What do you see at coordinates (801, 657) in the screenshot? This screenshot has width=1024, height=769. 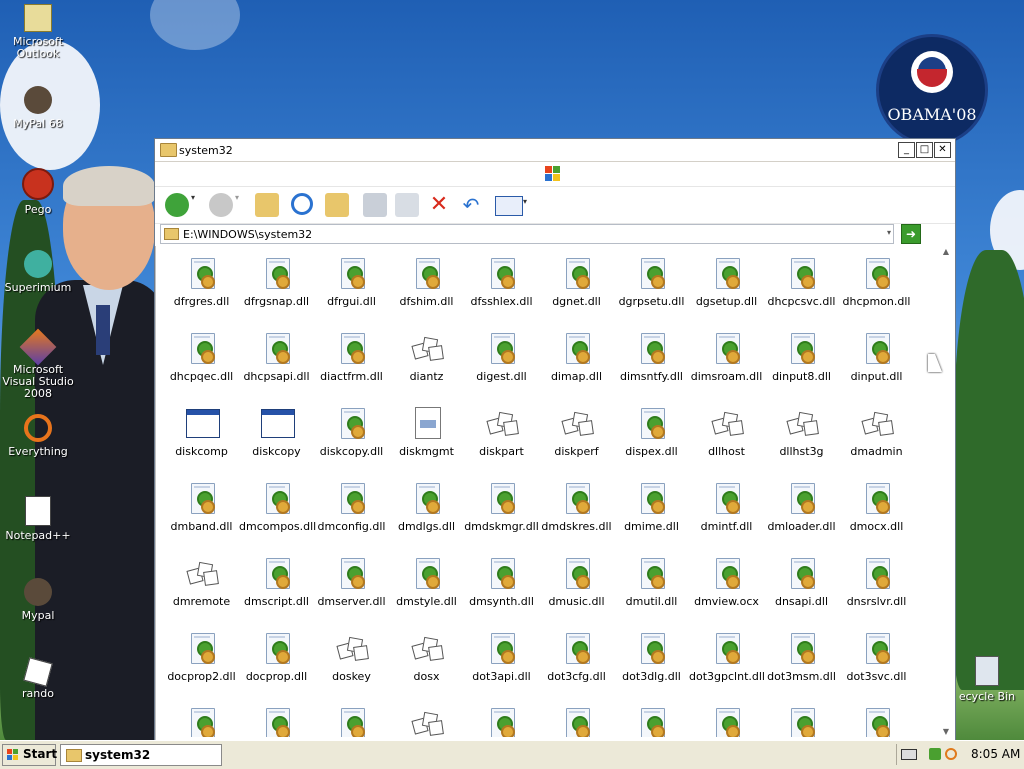 I see `file-item: dot3msm.dll` at bounding box center [801, 657].